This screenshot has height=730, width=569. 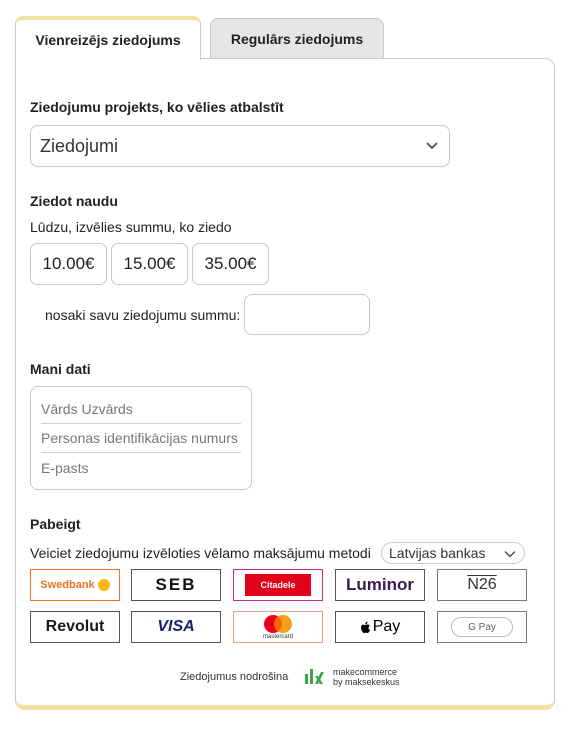 I want to click on visa-button: VISA, so click(x=176, y=627).